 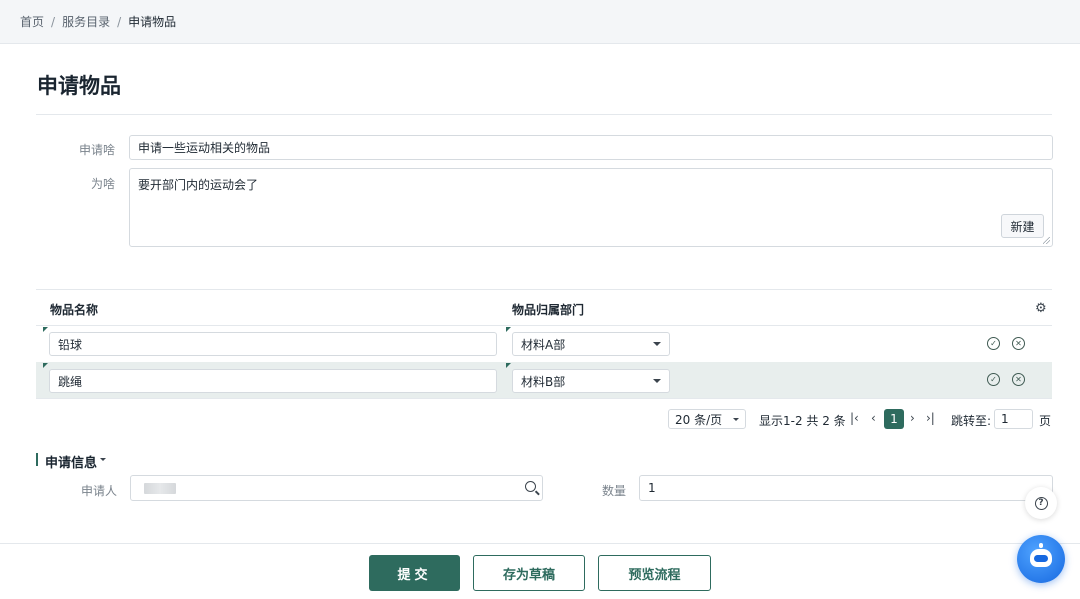 I want to click on robot-assistant-icon, so click(x=1041, y=558).